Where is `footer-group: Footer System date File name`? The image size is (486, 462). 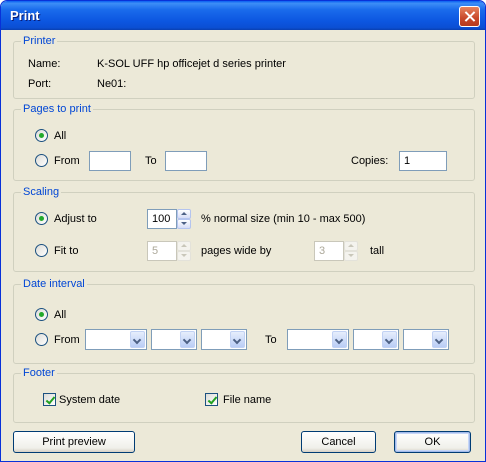 footer-group: Footer System date File name is located at coordinates (244, 394).